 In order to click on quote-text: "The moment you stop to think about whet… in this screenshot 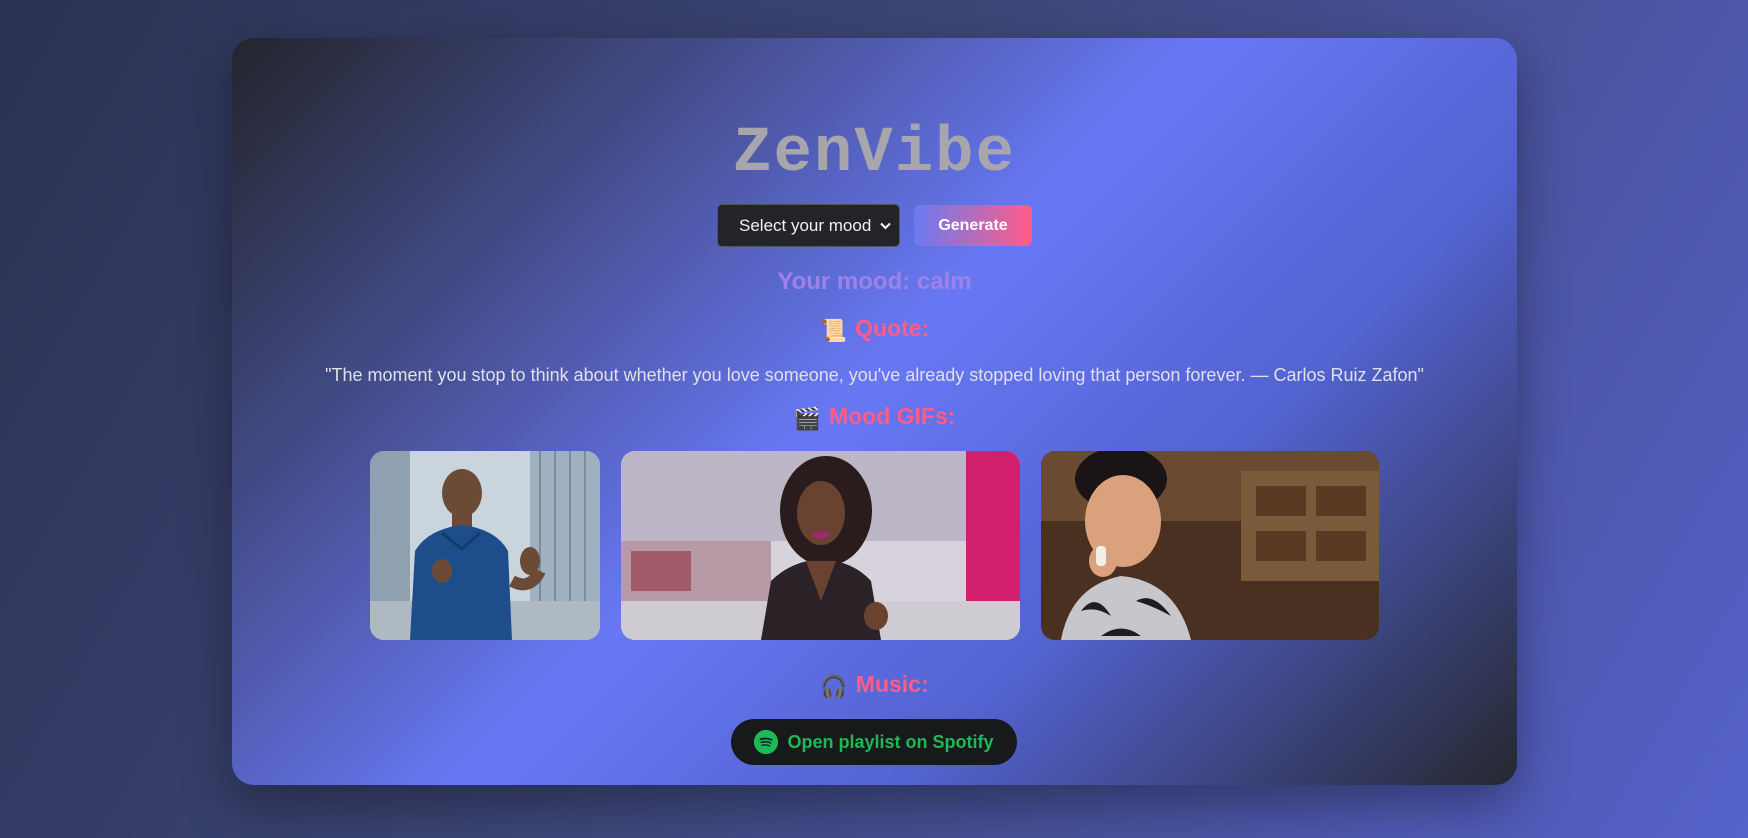, I will do `click(874, 375)`.